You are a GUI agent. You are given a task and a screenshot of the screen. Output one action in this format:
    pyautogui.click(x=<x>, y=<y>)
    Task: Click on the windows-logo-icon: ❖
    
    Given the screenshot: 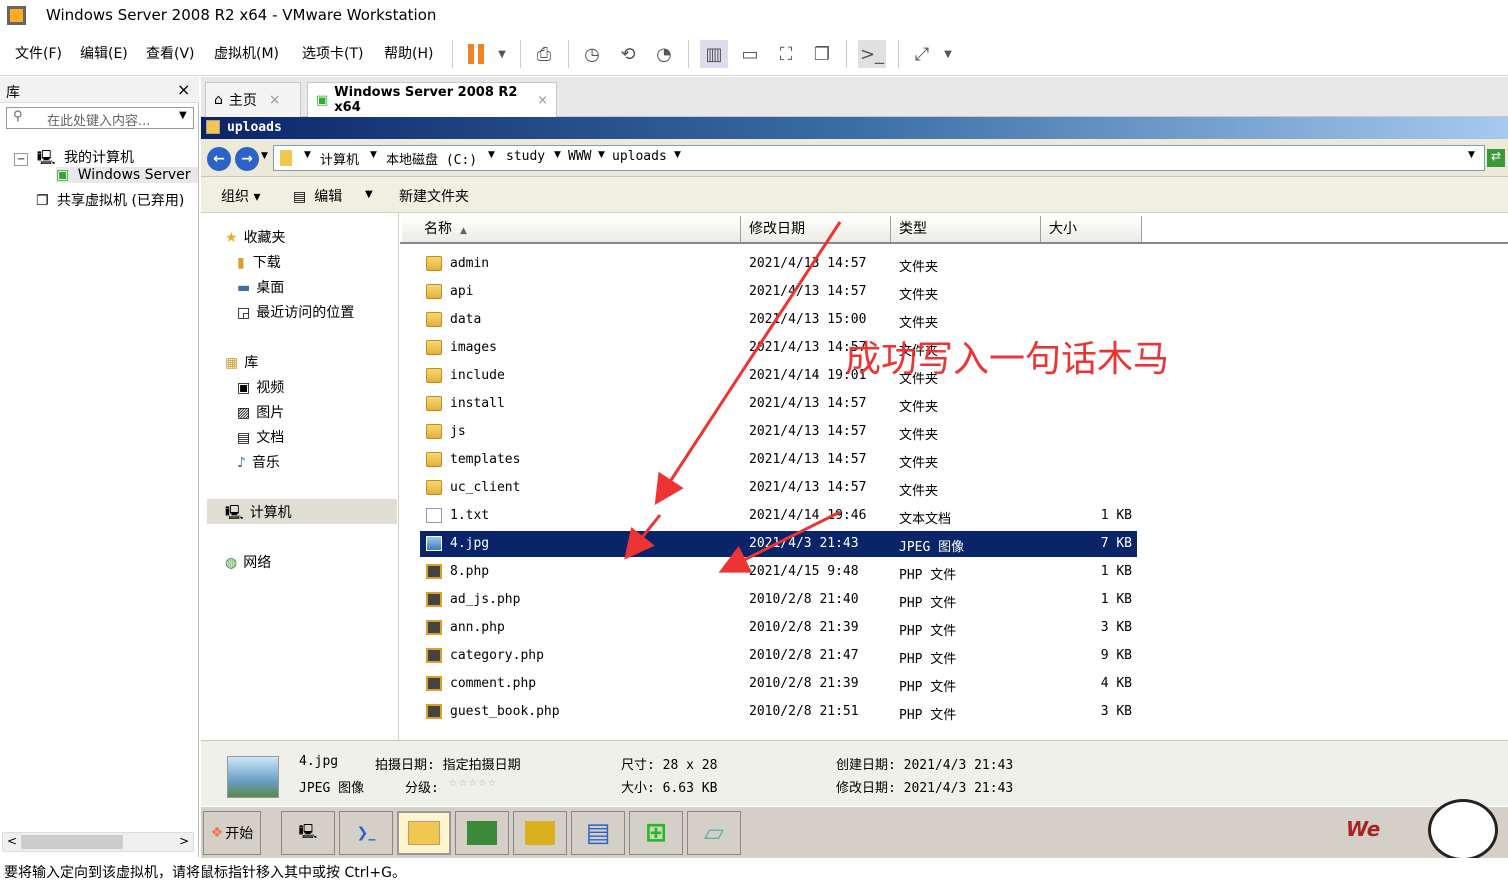 What is the action you would take?
    pyautogui.click(x=217, y=833)
    